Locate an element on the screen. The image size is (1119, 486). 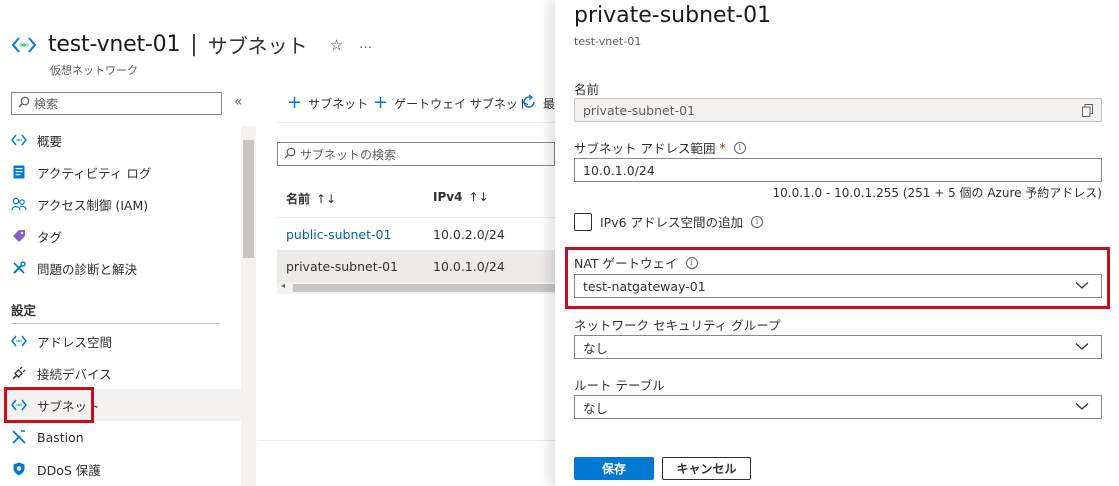
table-scroll-thumb is located at coordinates (424, 288).